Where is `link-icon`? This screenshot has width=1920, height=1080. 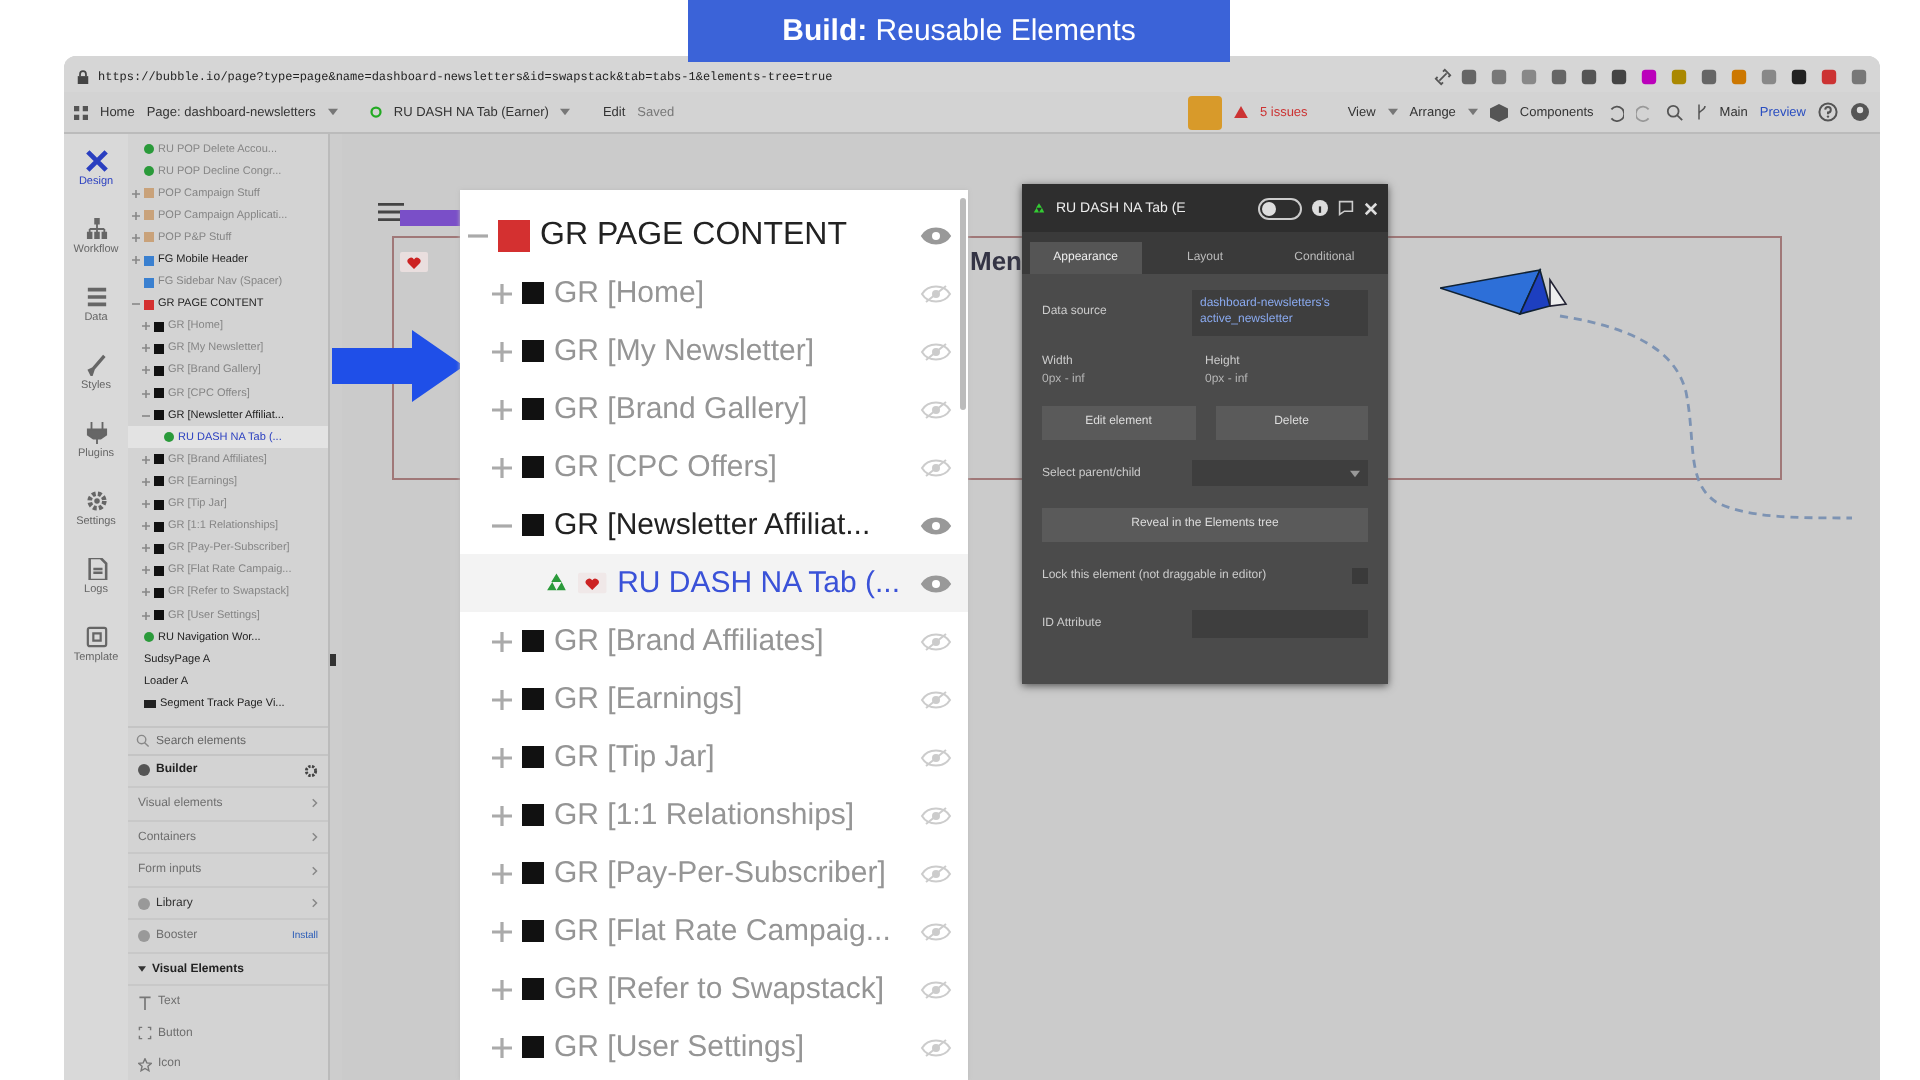
link-icon is located at coordinates (1443, 77).